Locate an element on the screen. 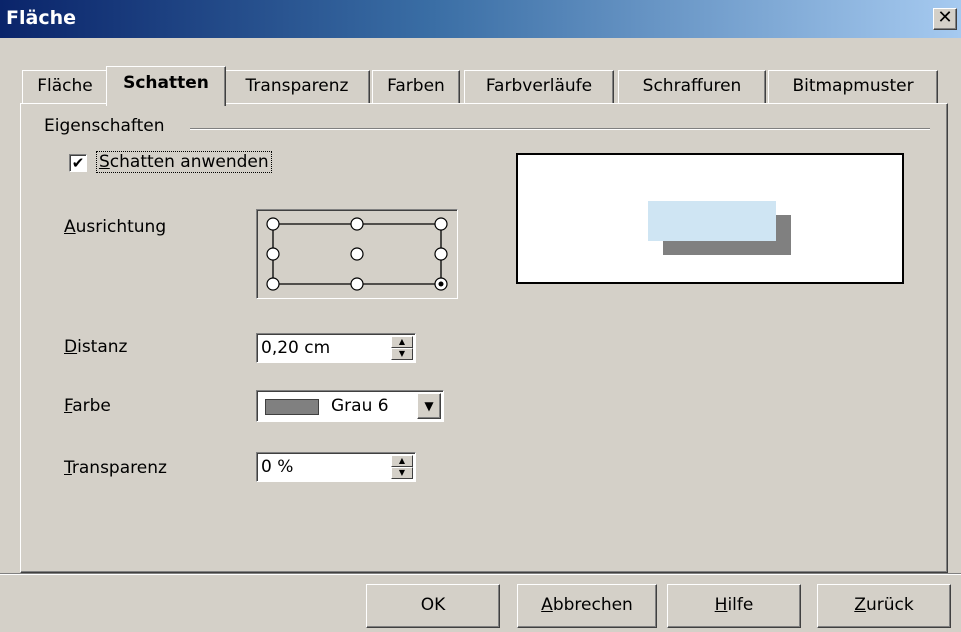 This screenshot has width=961, height=632. group-divider is located at coordinates (560, 129).